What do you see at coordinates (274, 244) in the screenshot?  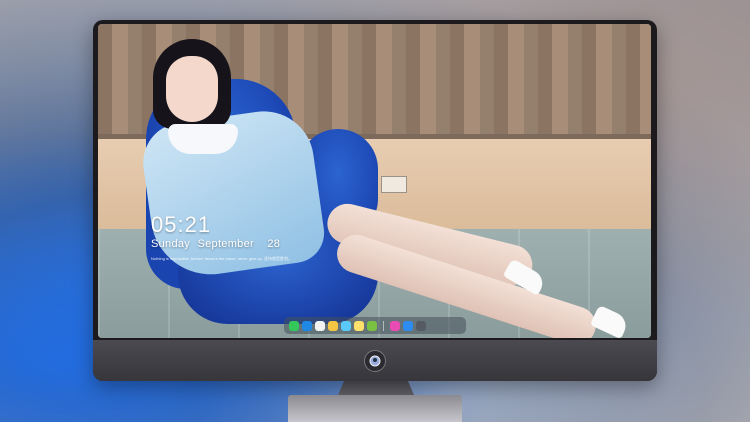 I see `lockscreen-day: 28` at bounding box center [274, 244].